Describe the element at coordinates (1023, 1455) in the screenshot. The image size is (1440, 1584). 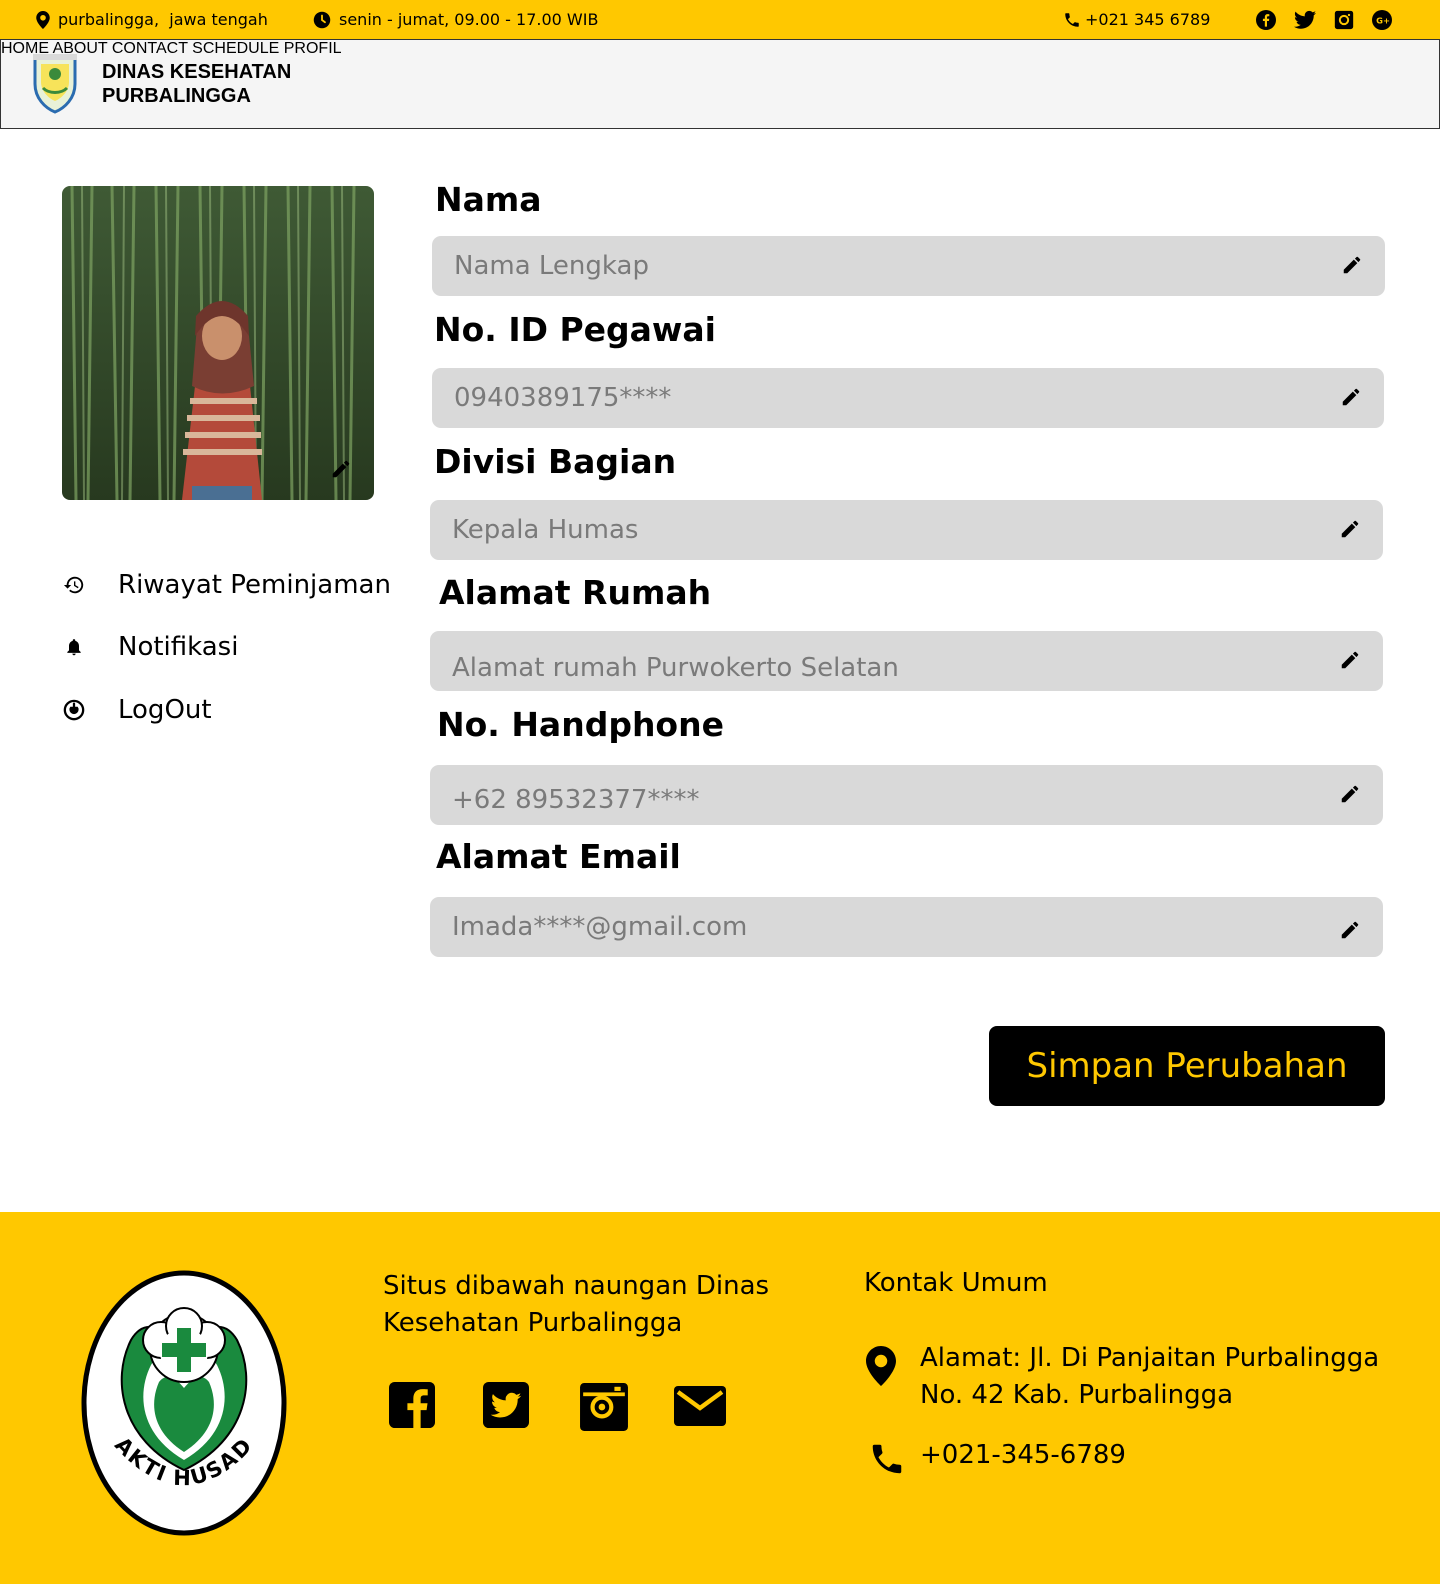
I see `contact-phone: +021-345-6789` at that location.